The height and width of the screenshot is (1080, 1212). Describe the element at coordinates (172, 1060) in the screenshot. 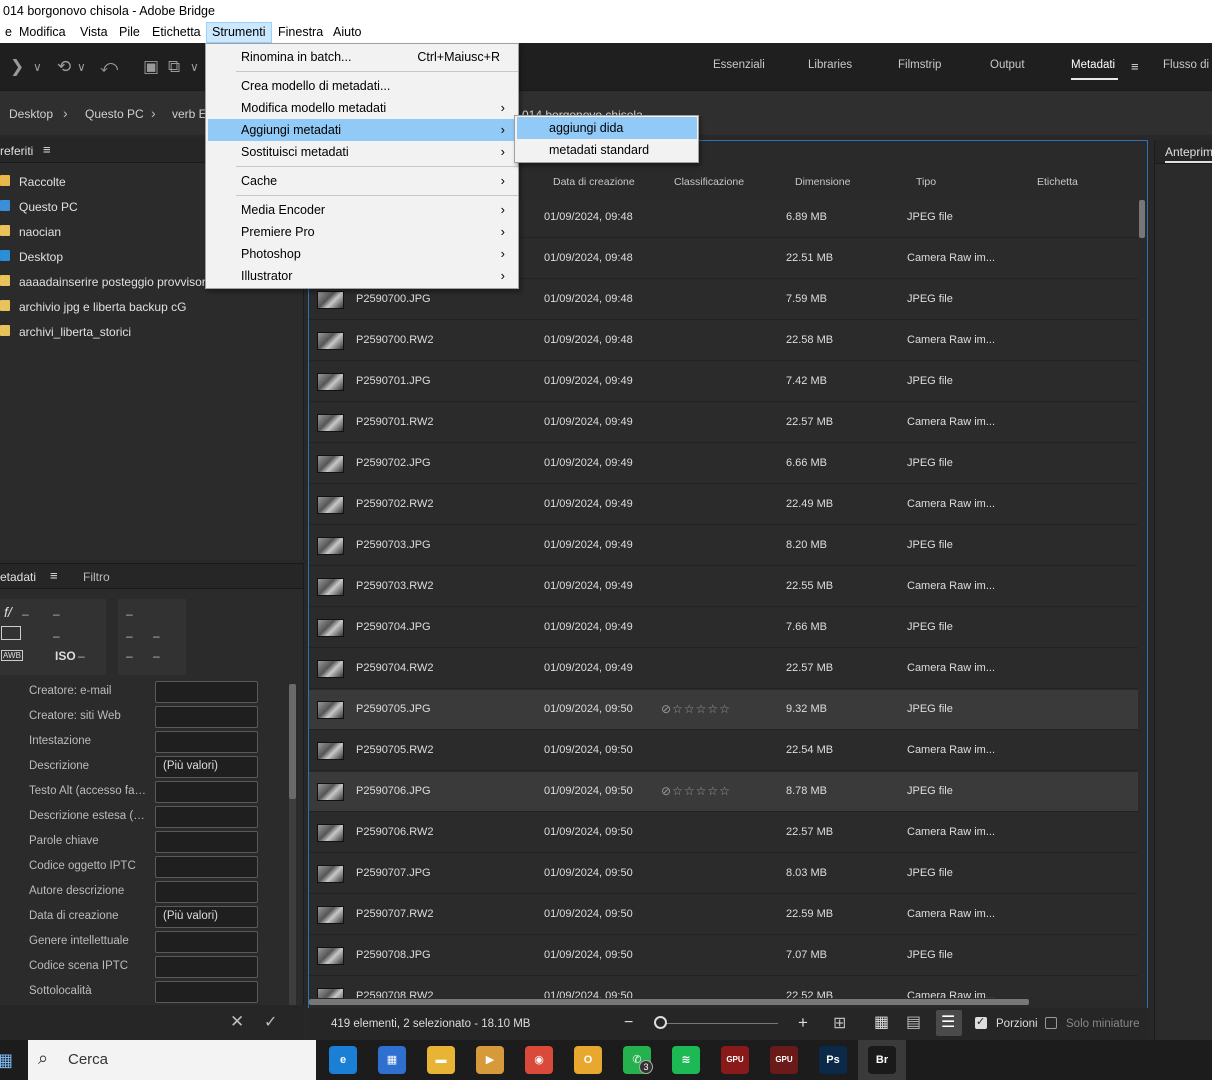

I see `taskbar-search: ⌕ Cerca` at that location.